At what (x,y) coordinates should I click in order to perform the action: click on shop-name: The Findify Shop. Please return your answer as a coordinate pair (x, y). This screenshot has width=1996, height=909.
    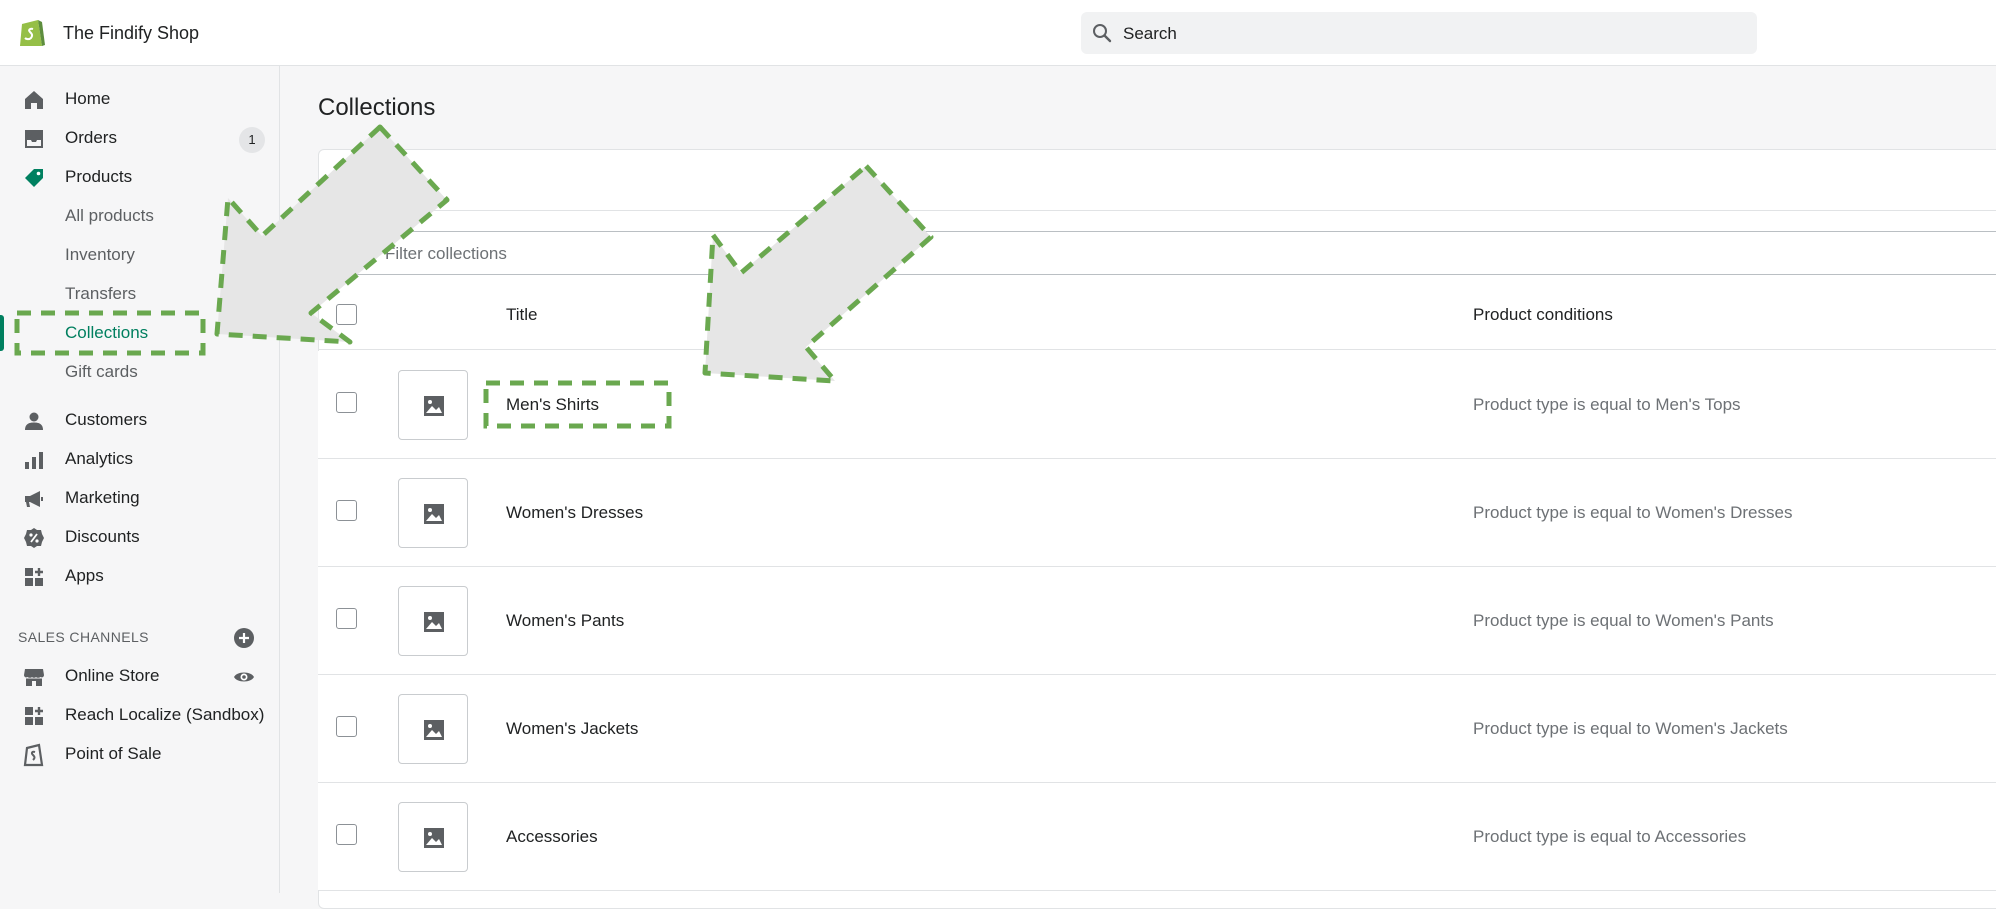
    Looking at the image, I should click on (131, 33).